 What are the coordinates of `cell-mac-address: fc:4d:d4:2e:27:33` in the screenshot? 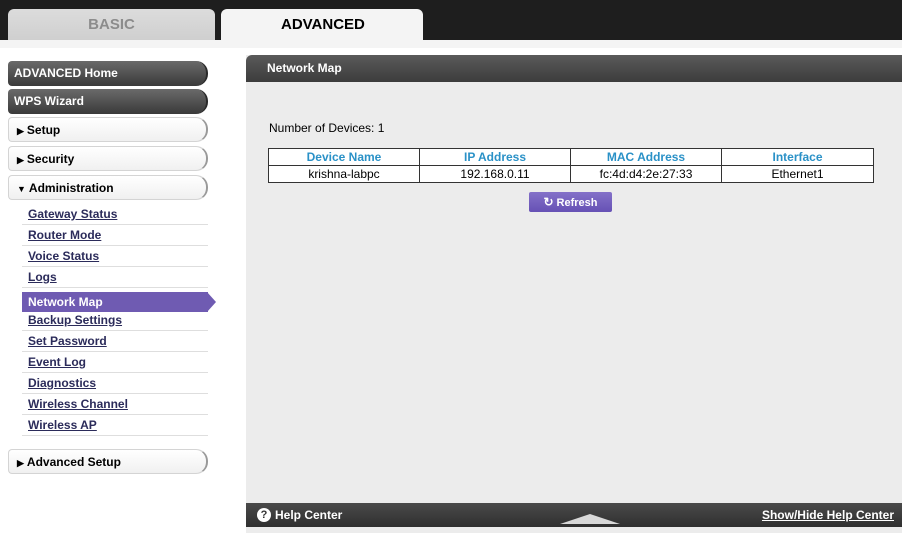 It's located at (646, 174).